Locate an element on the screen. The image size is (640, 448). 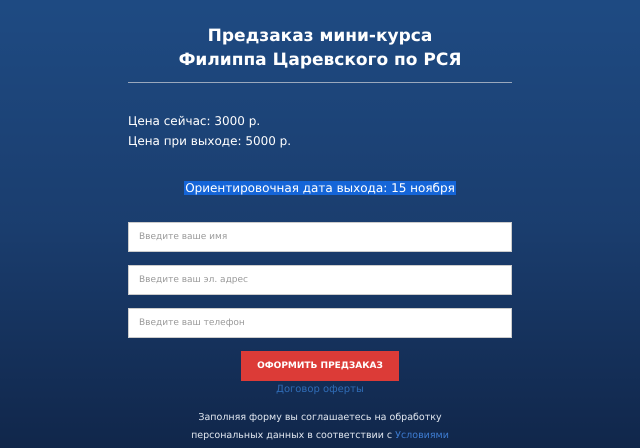
price-text: Цена при выходе: 5000 р. is located at coordinates (210, 141).